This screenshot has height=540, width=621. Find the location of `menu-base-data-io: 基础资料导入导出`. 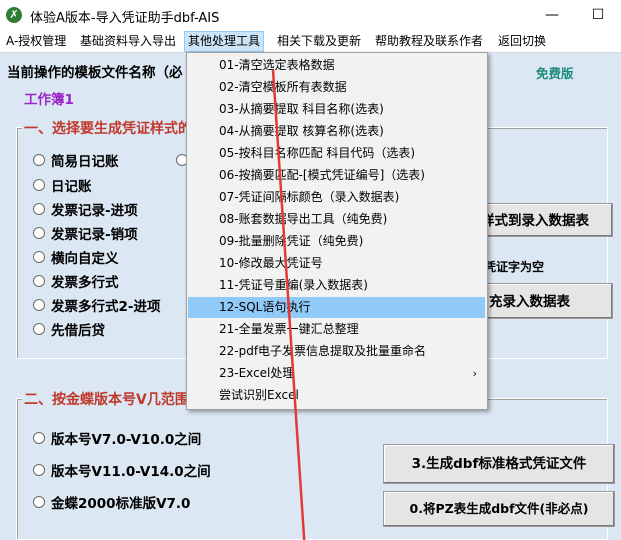

menu-base-data-io: 基础资料导入导出 is located at coordinates (128, 41).